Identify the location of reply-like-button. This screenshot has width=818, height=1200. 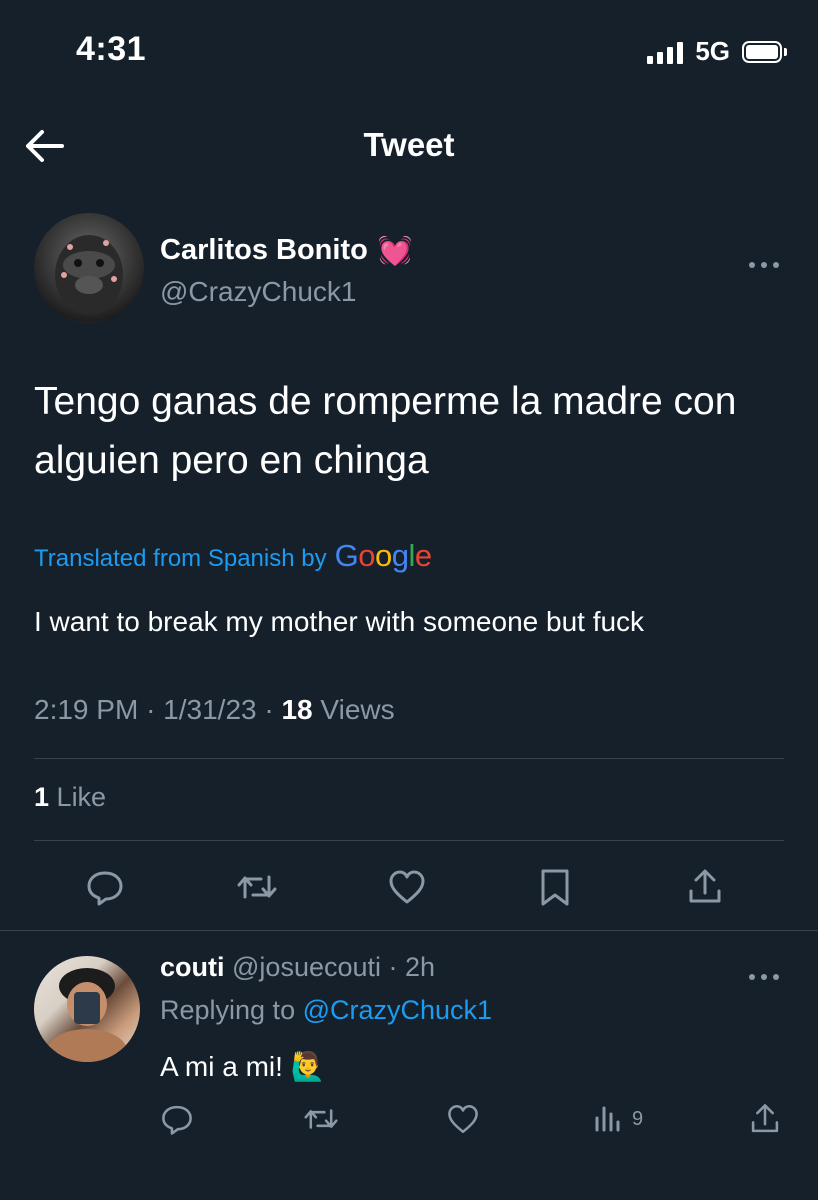
(463, 1119).